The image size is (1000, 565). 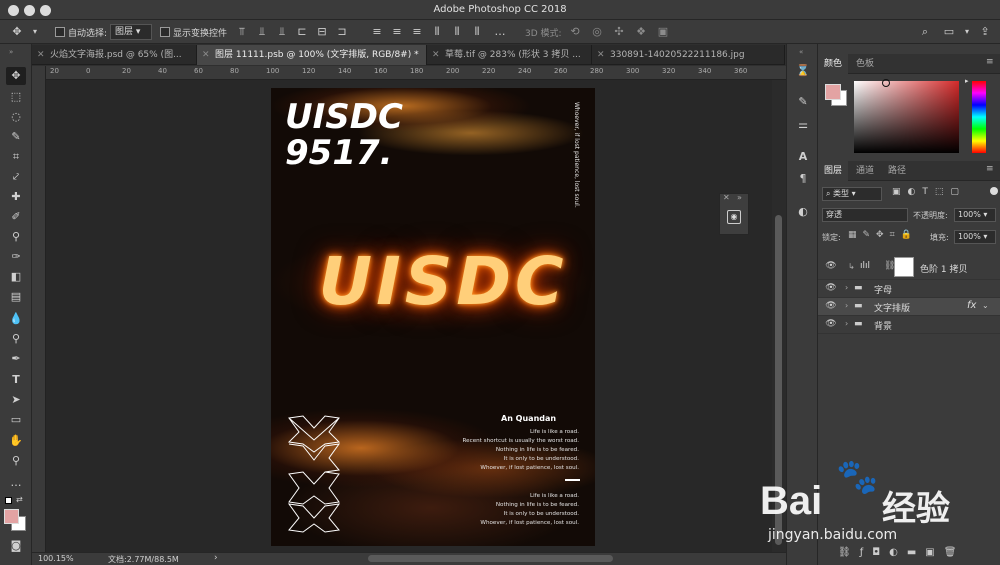 I want to click on align-hcenter-icon: ⊟, so click(x=322, y=32).